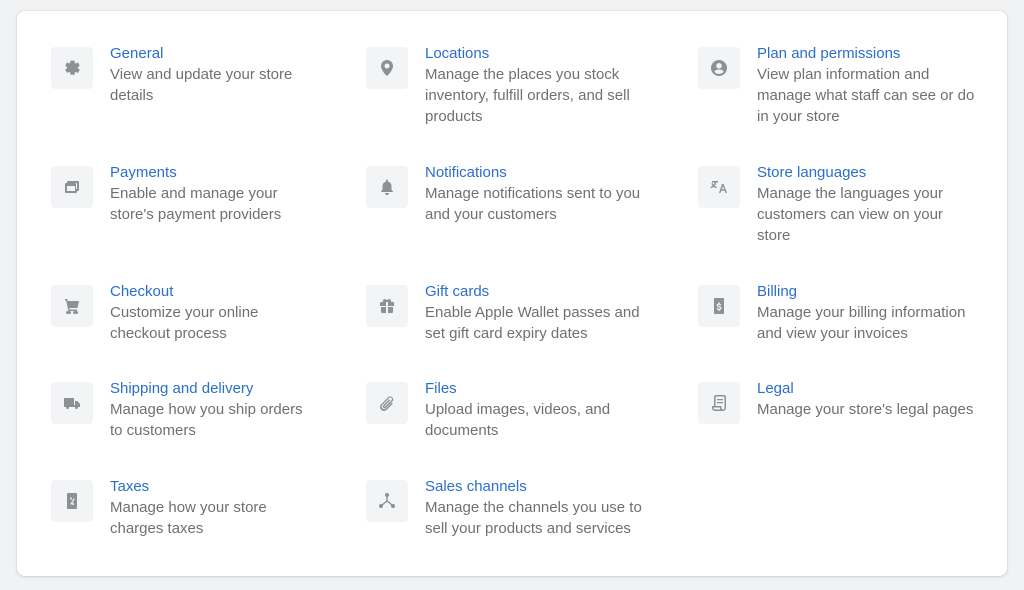 The width and height of the screenshot is (1024, 590). What do you see at coordinates (387, 403) in the screenshot?
I see `paperclip-icon` at bounding box center [387, 403].